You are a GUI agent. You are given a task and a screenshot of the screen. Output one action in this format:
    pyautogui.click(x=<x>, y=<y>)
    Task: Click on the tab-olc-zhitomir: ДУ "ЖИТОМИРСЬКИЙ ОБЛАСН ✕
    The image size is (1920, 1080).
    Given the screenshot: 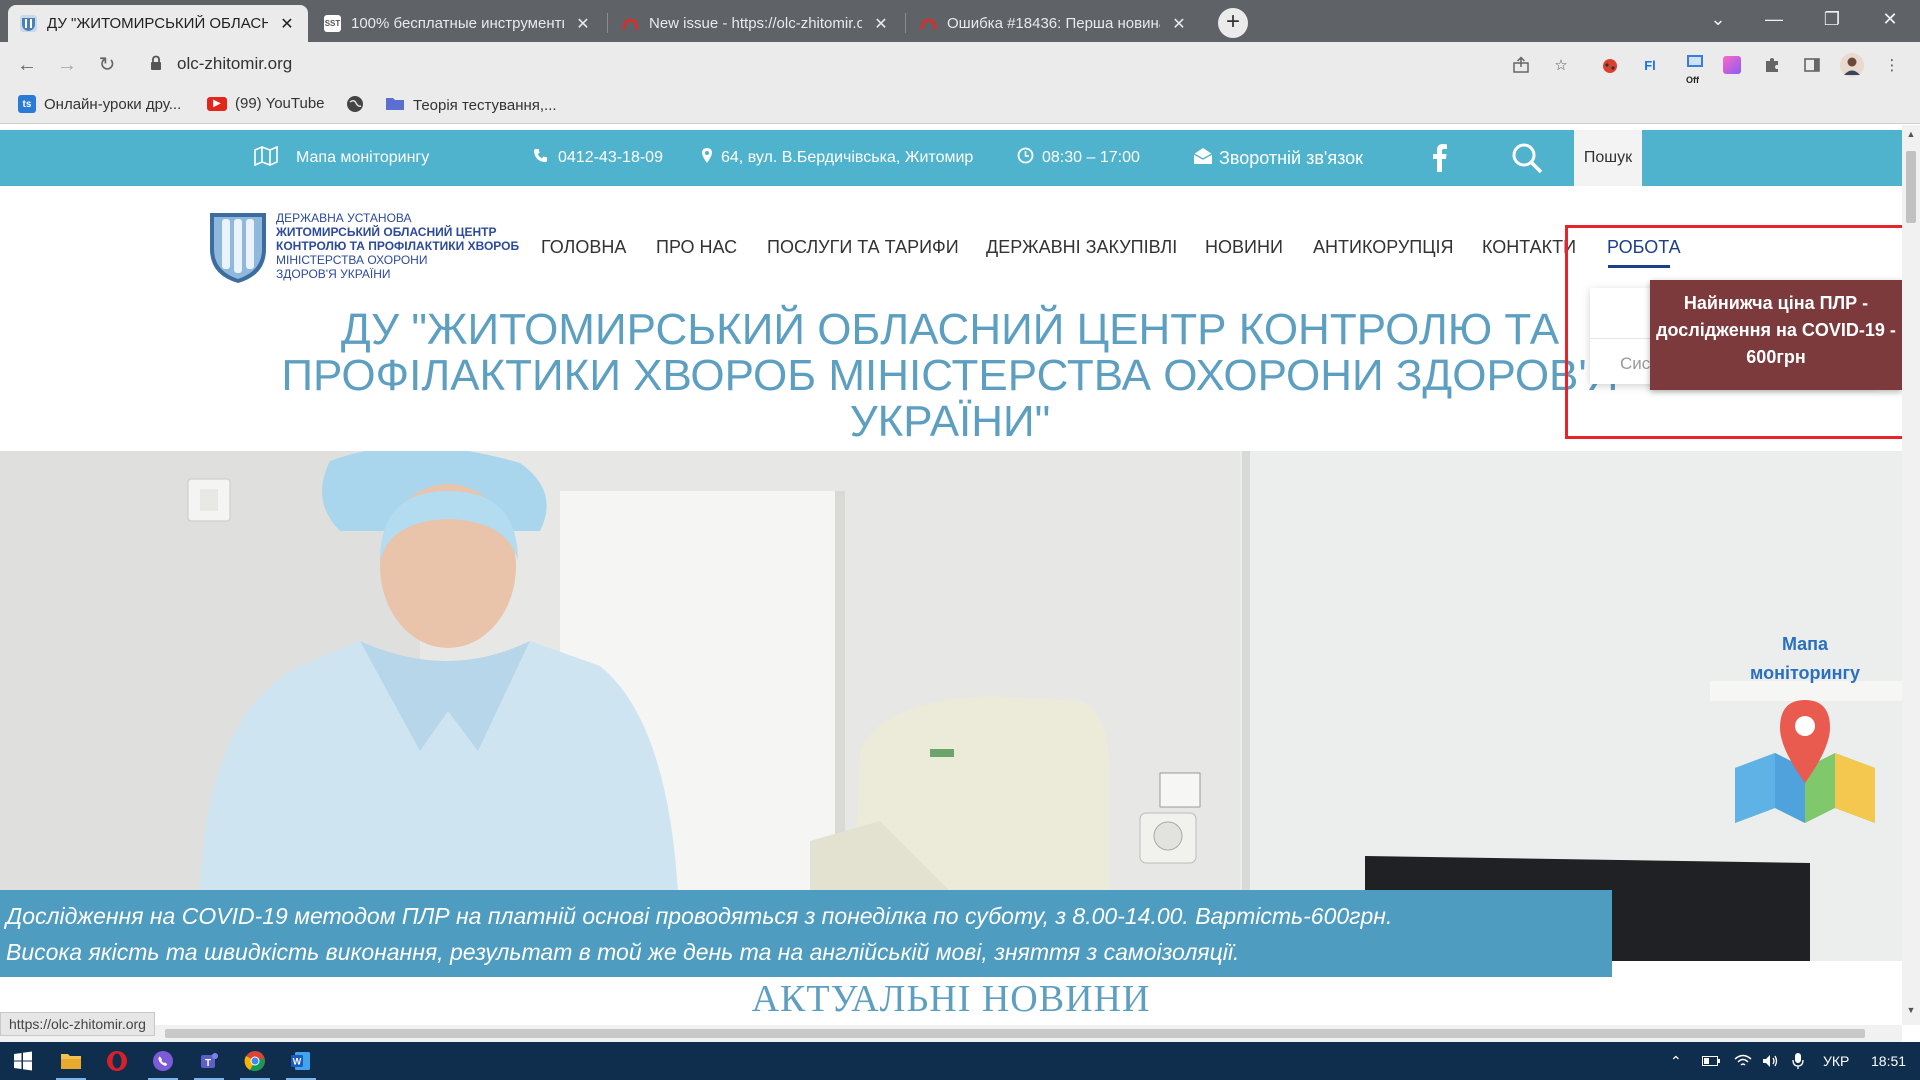 What is the action you would take?
    pyautogui.click(x=158, y=23)
    